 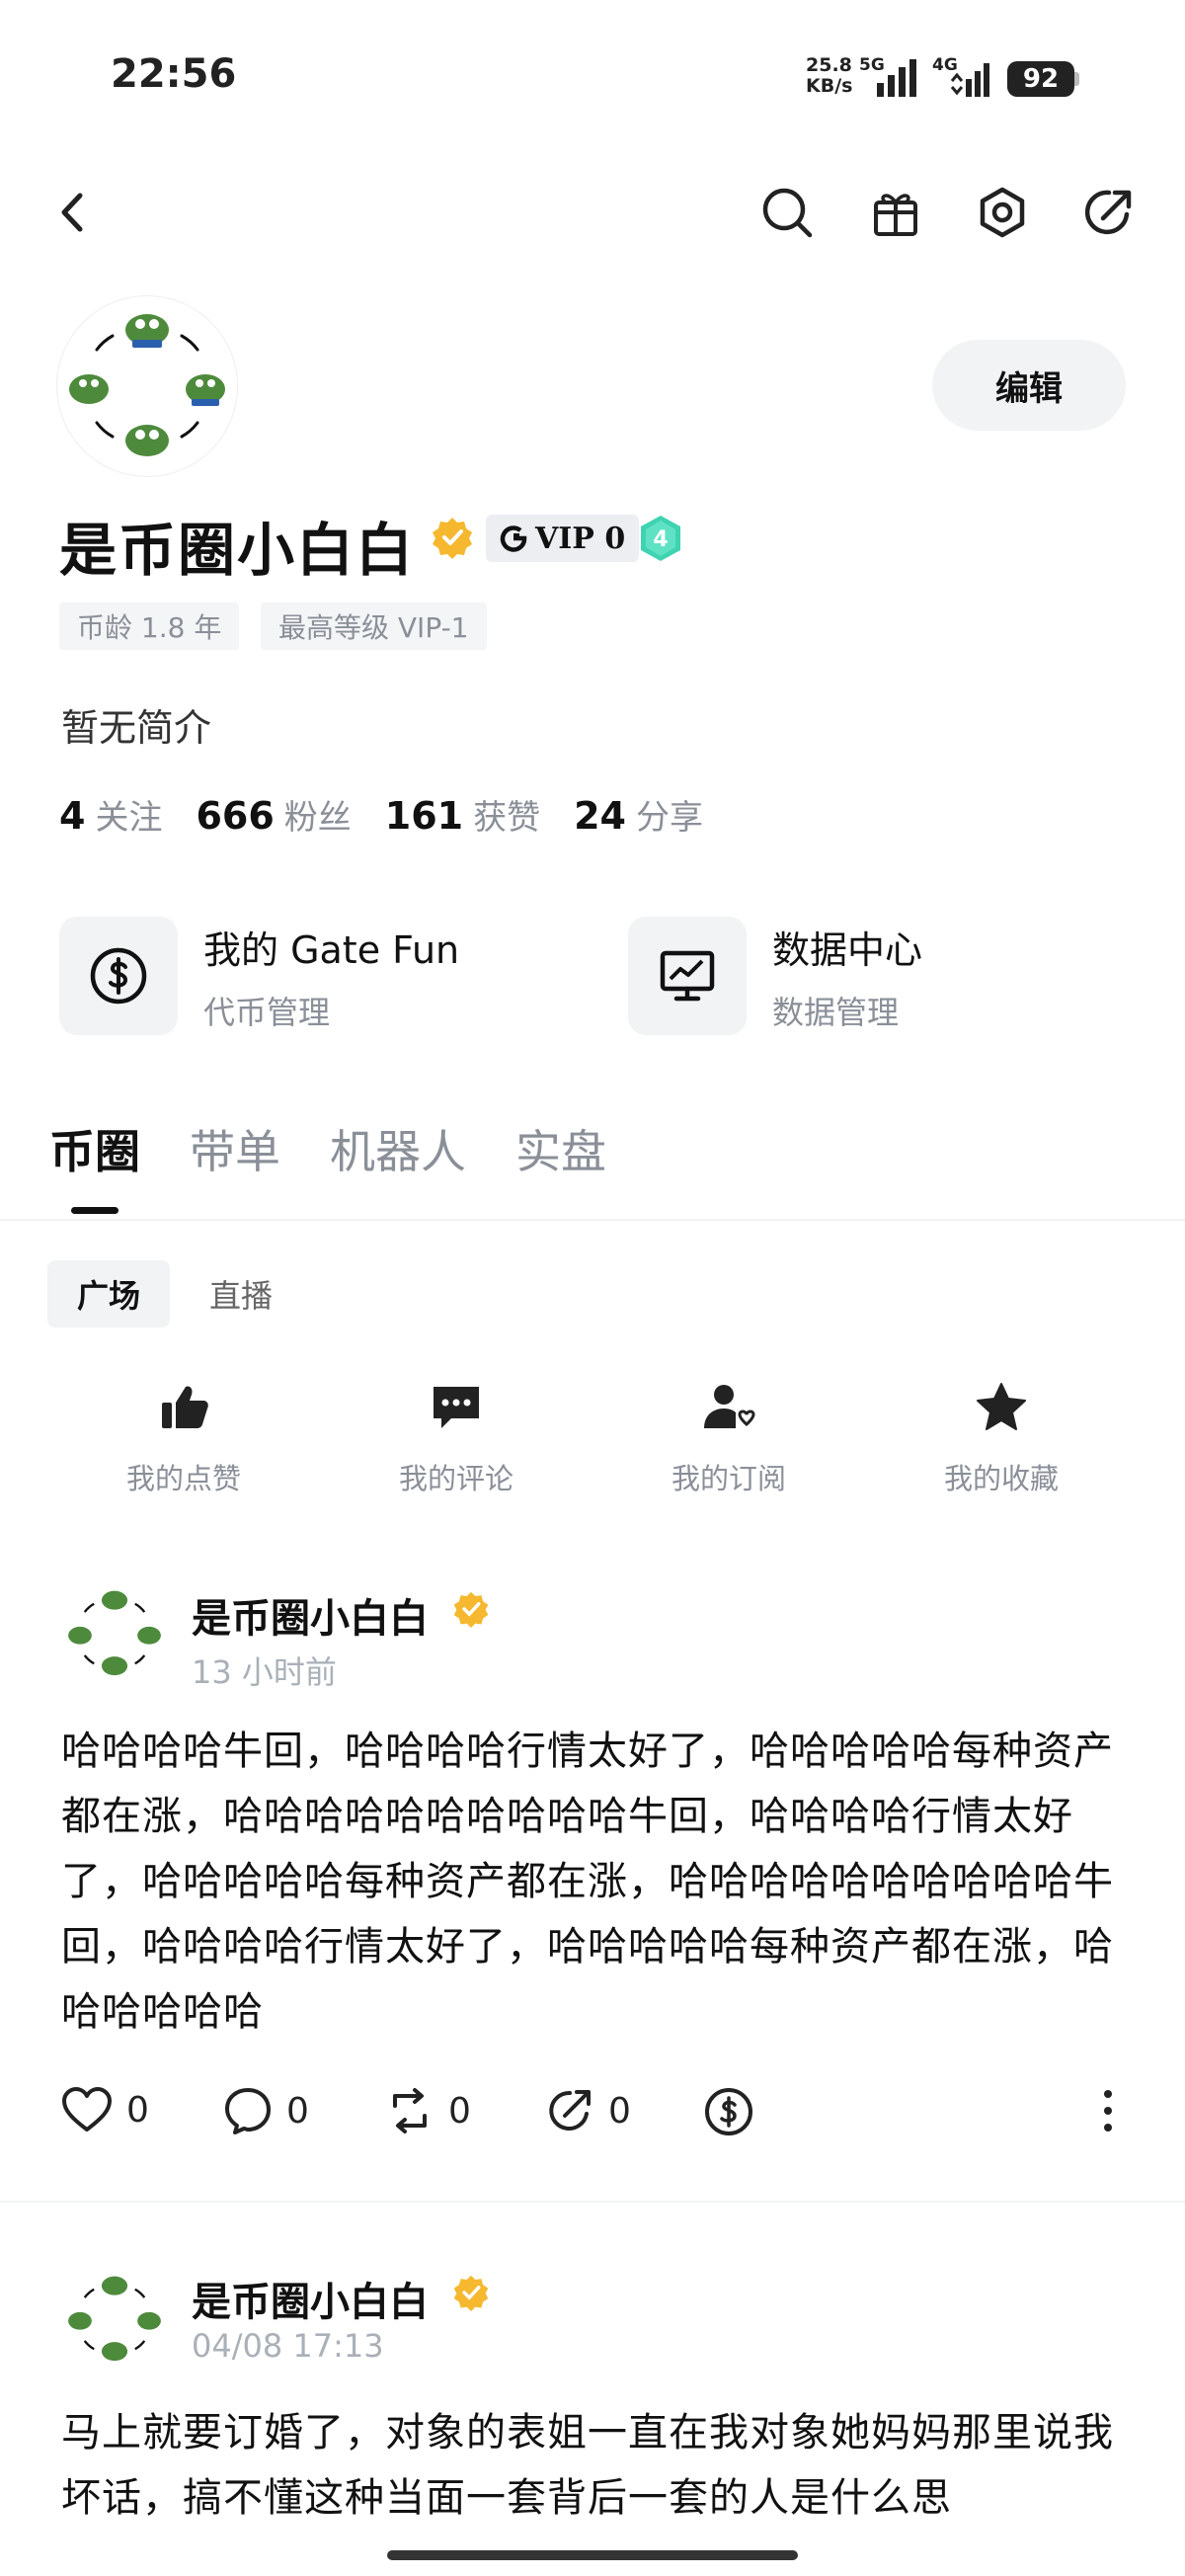 What do you see at coordinates (111, 814) in the screenshot?
I see `stat-following: 4 关注` at bounding box center [111, 814].